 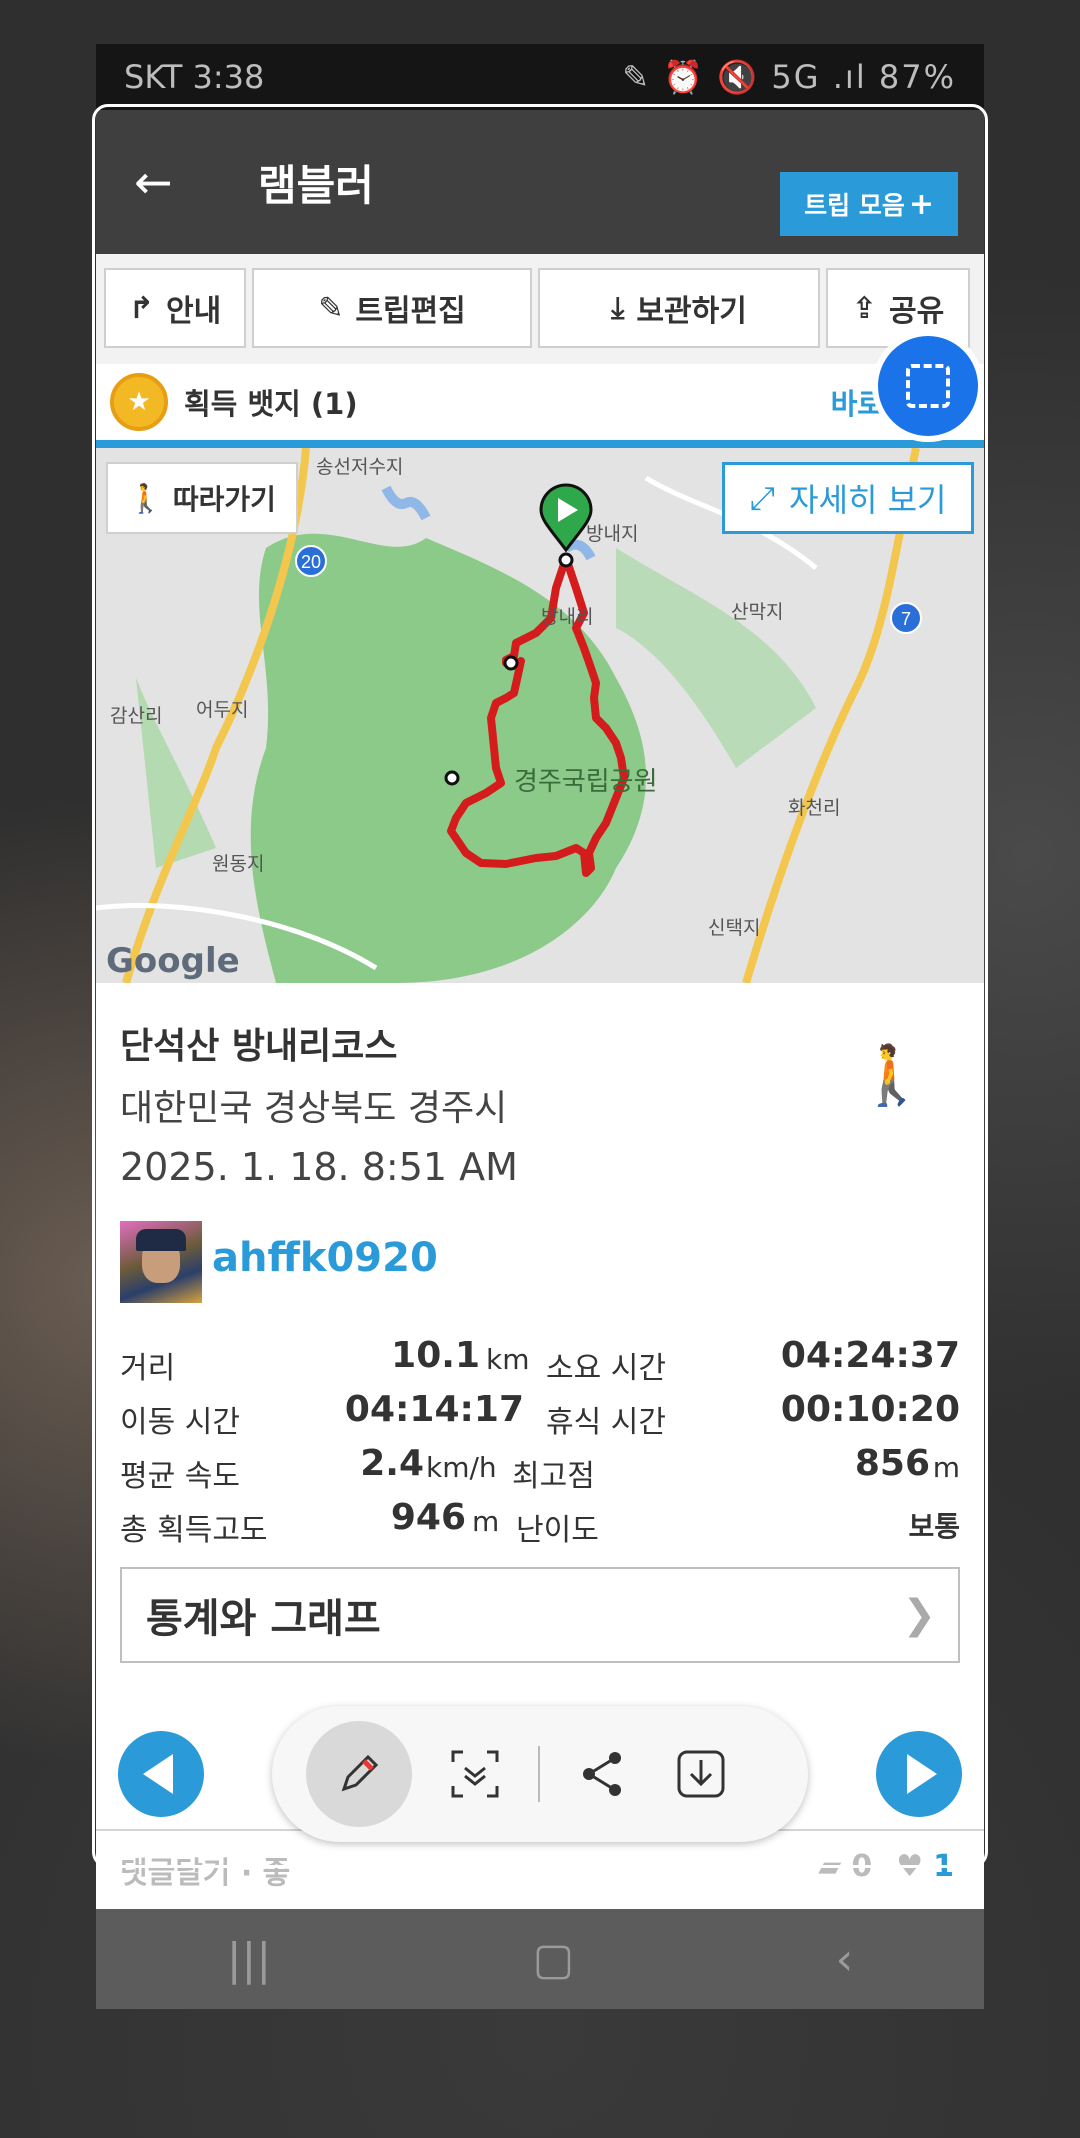 I want to click on next-trip-button, so click(x=919, y=1774).